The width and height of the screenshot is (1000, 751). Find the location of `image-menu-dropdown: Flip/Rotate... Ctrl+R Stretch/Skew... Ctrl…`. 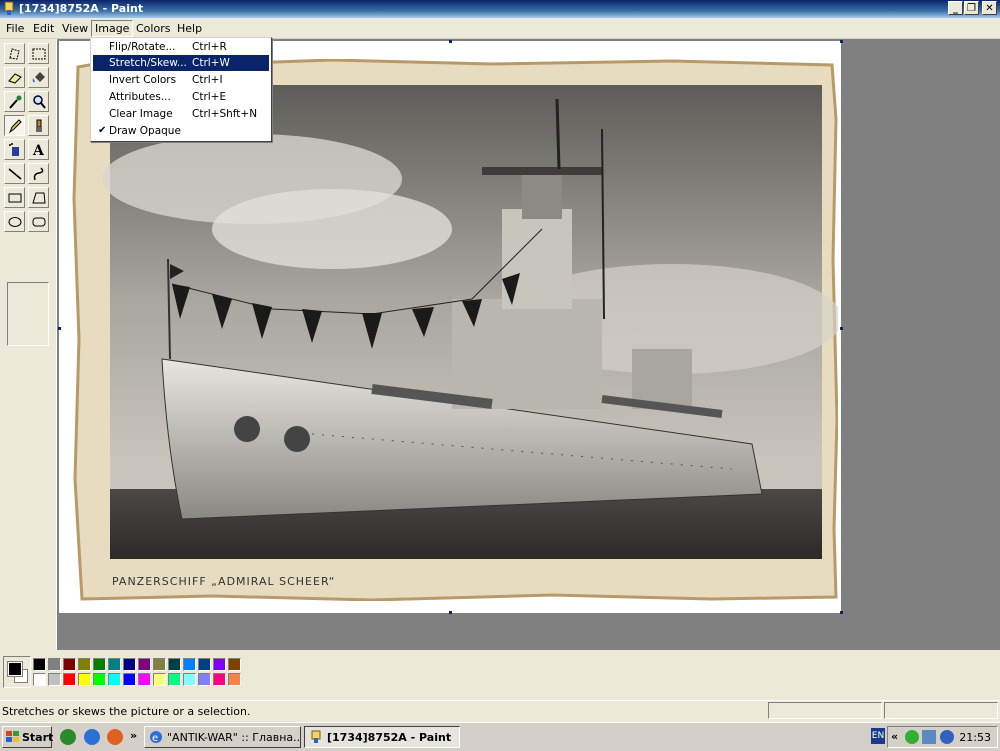

image-menu-dropdown: Flip/Rotate... Ctrl+R Stretch/Skew... Ctrl… is located at coordinates (181, 89).